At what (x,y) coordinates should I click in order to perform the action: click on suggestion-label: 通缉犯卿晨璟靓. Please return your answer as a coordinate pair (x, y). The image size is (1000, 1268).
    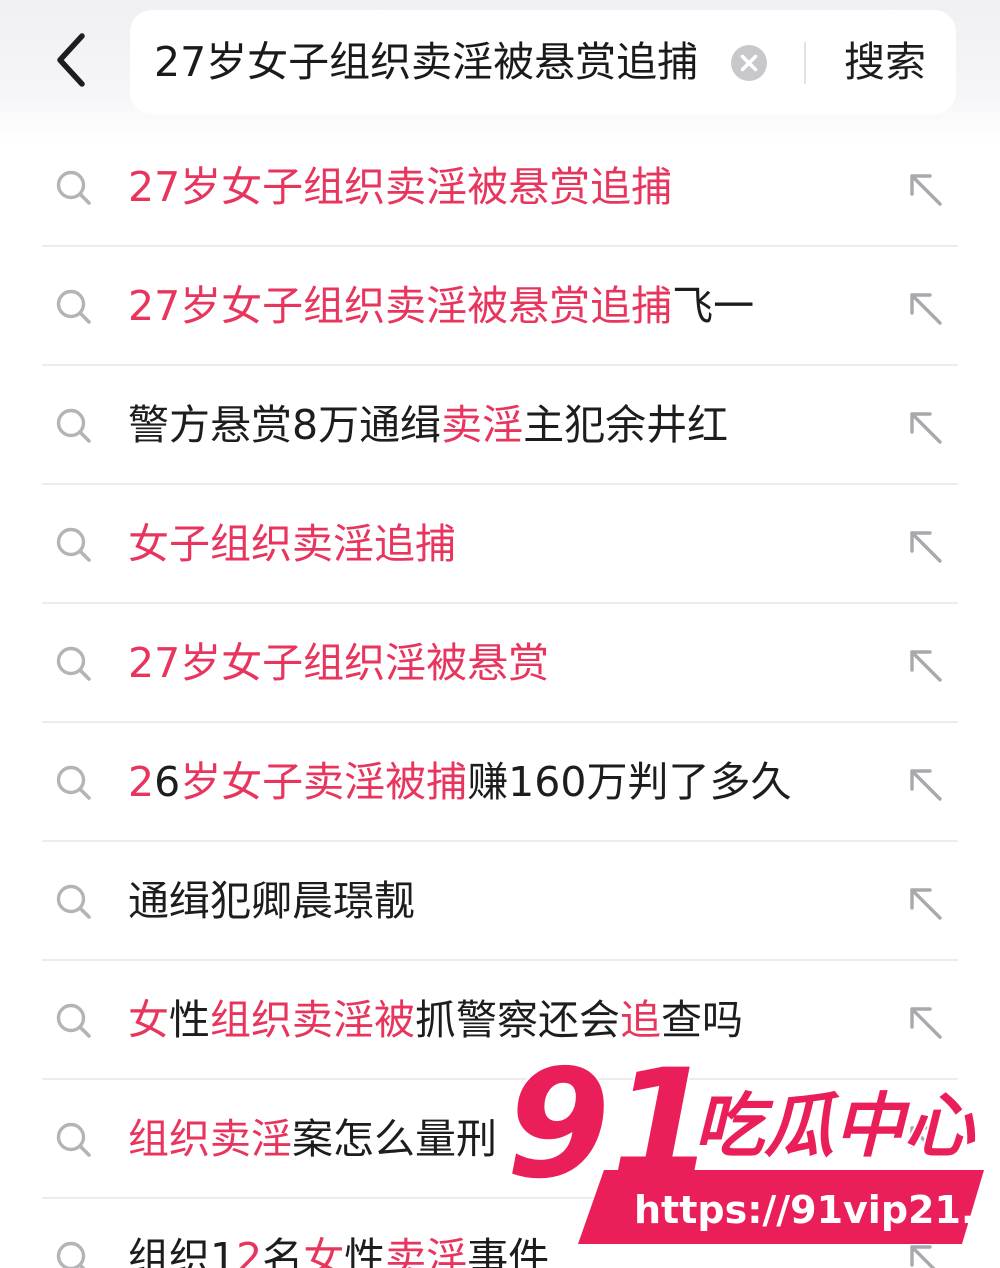
    Looking at the image, I should click on (271, 901).